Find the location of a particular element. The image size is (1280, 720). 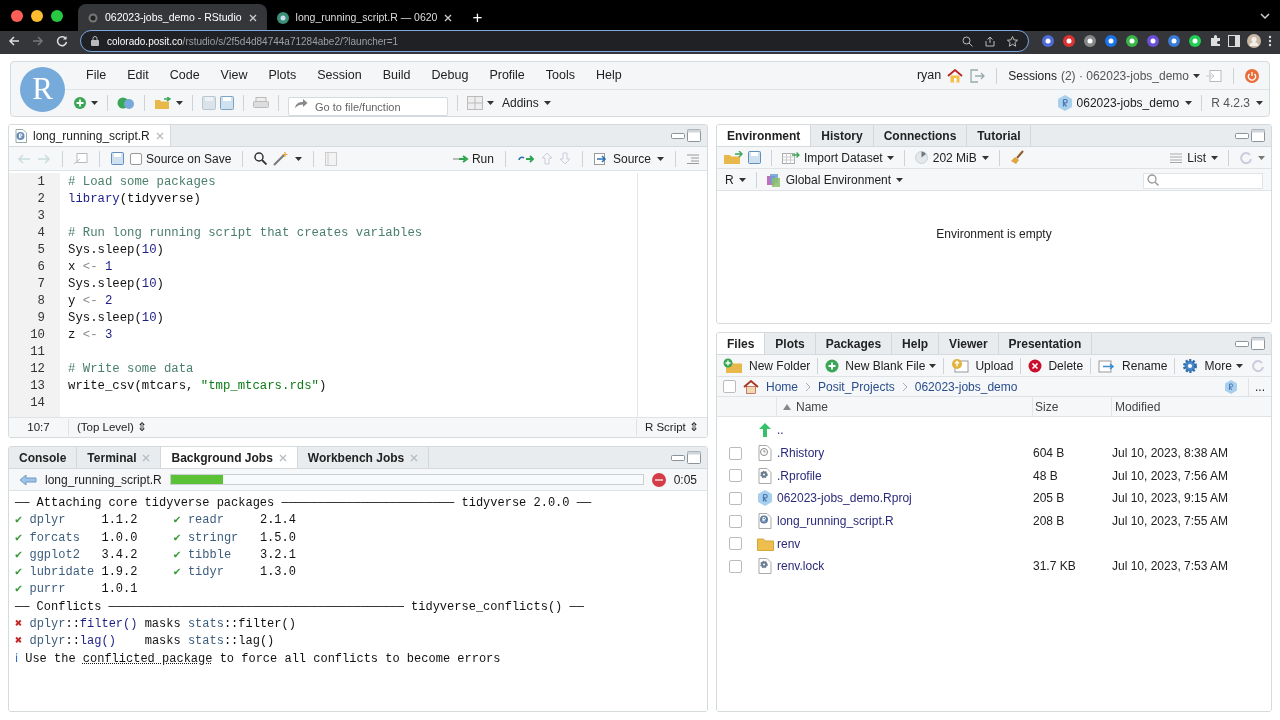

addins-menu: Addins is located at coordinates (526, 103).